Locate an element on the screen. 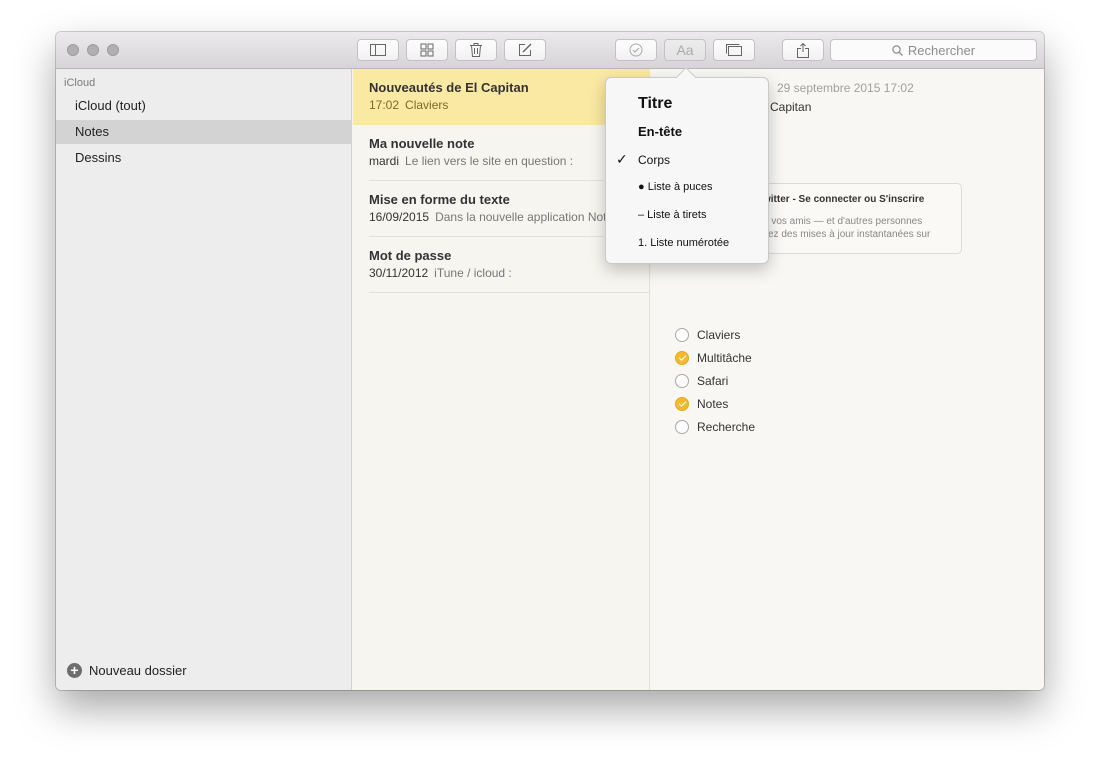  font-format-icon: Aa is located at coordinates (685, 50).